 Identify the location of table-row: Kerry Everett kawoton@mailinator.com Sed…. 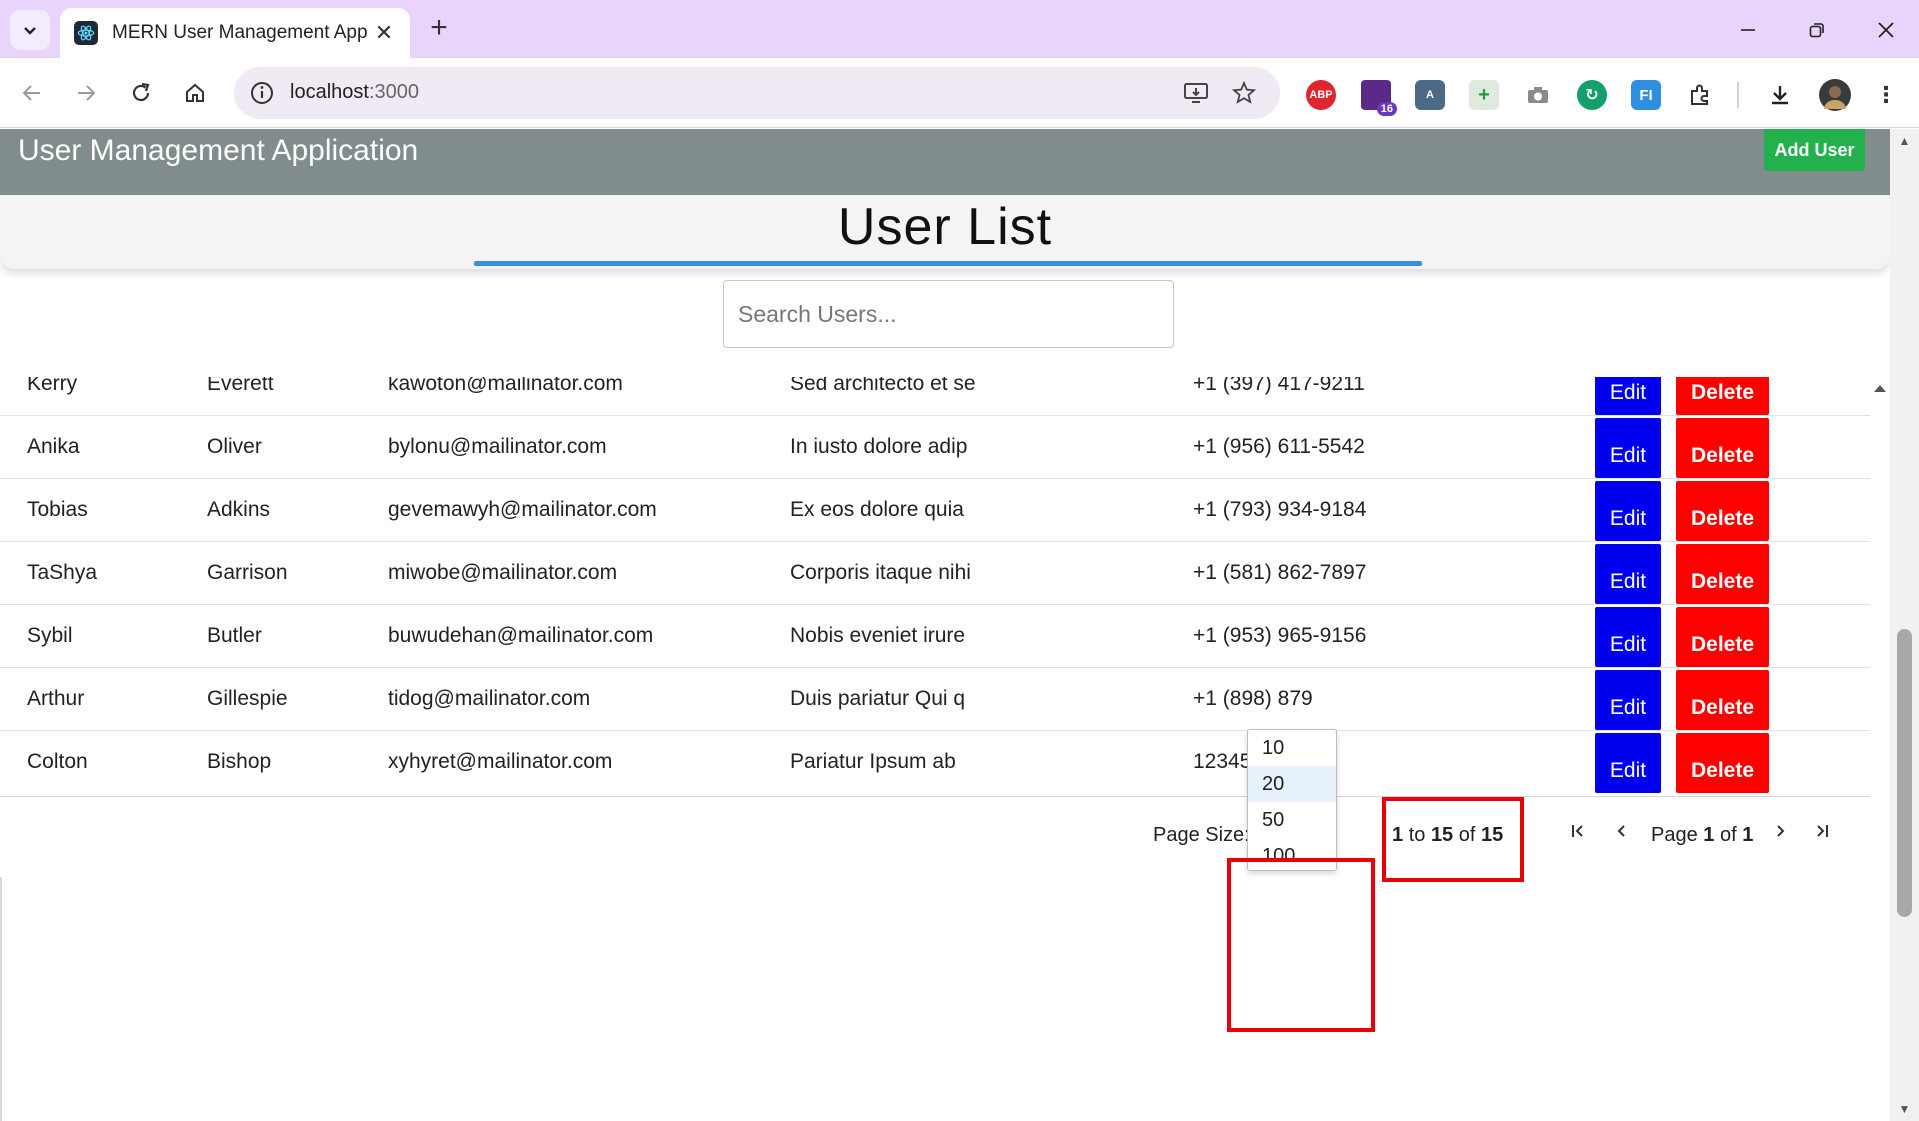
(935, 396).